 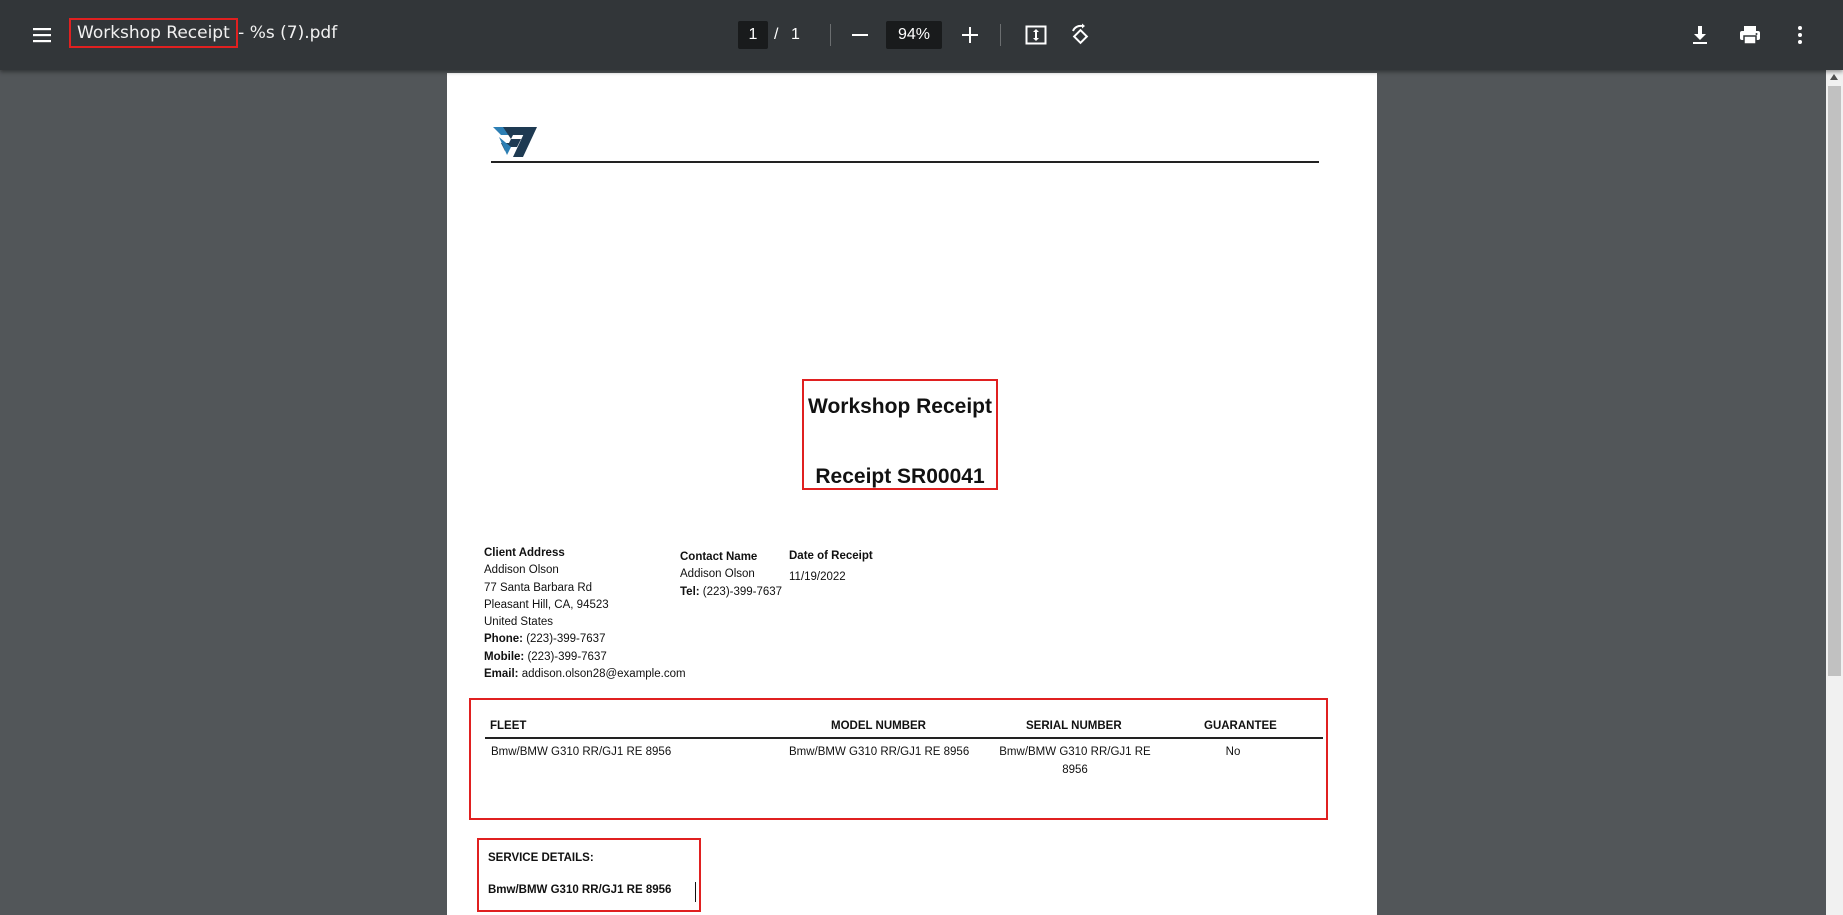 What do you see at coordinates (508, 726) in the screenshot?
I see `table-header-fleet: FLEET` at bounding box center [508, 726].